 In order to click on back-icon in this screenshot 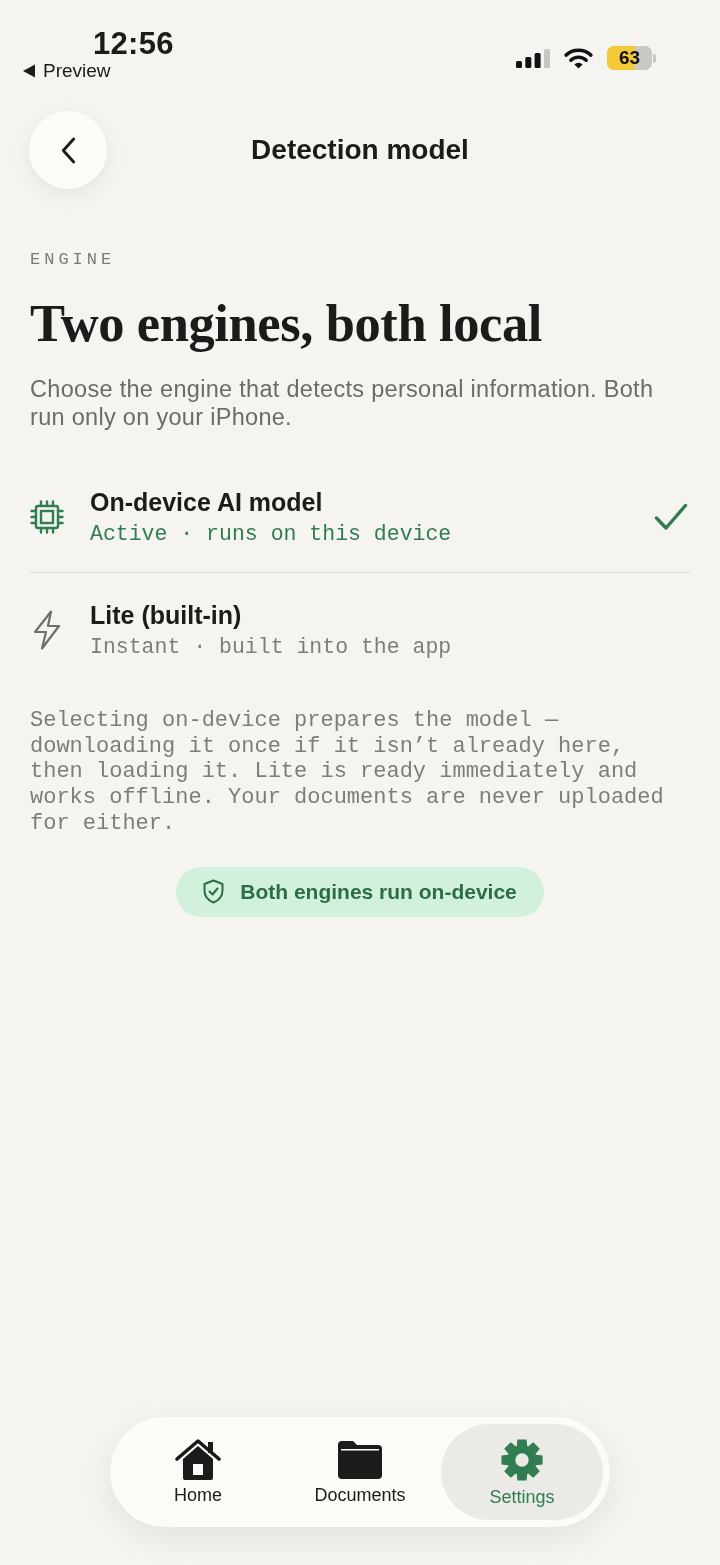, I will do `click(68, 150)`.